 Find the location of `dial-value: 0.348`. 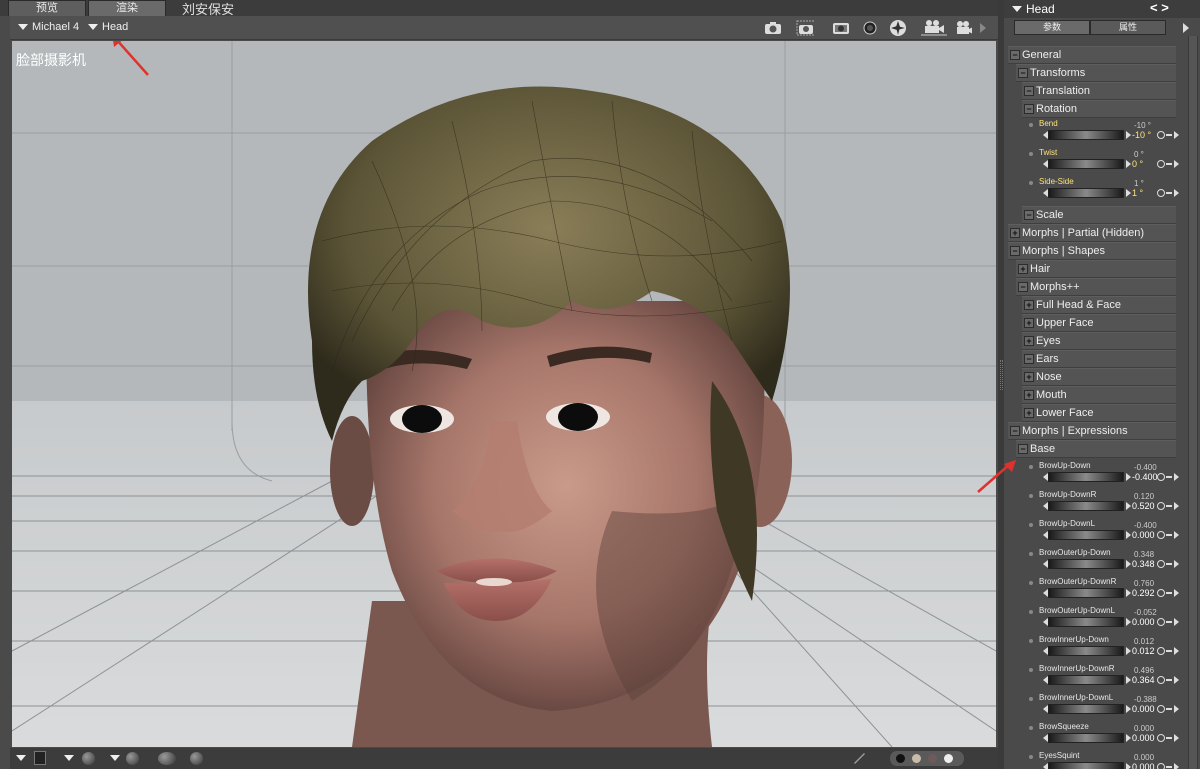

dial-value: 0.348 is located at coordinates (1143, 564).